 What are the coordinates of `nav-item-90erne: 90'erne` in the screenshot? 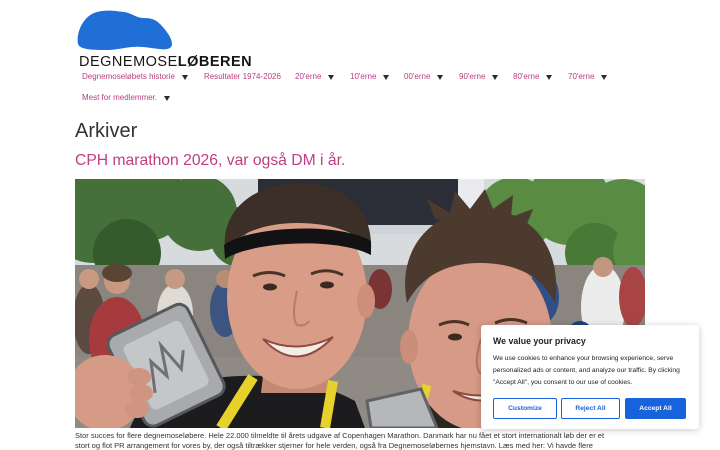 It's located at (479, 77).